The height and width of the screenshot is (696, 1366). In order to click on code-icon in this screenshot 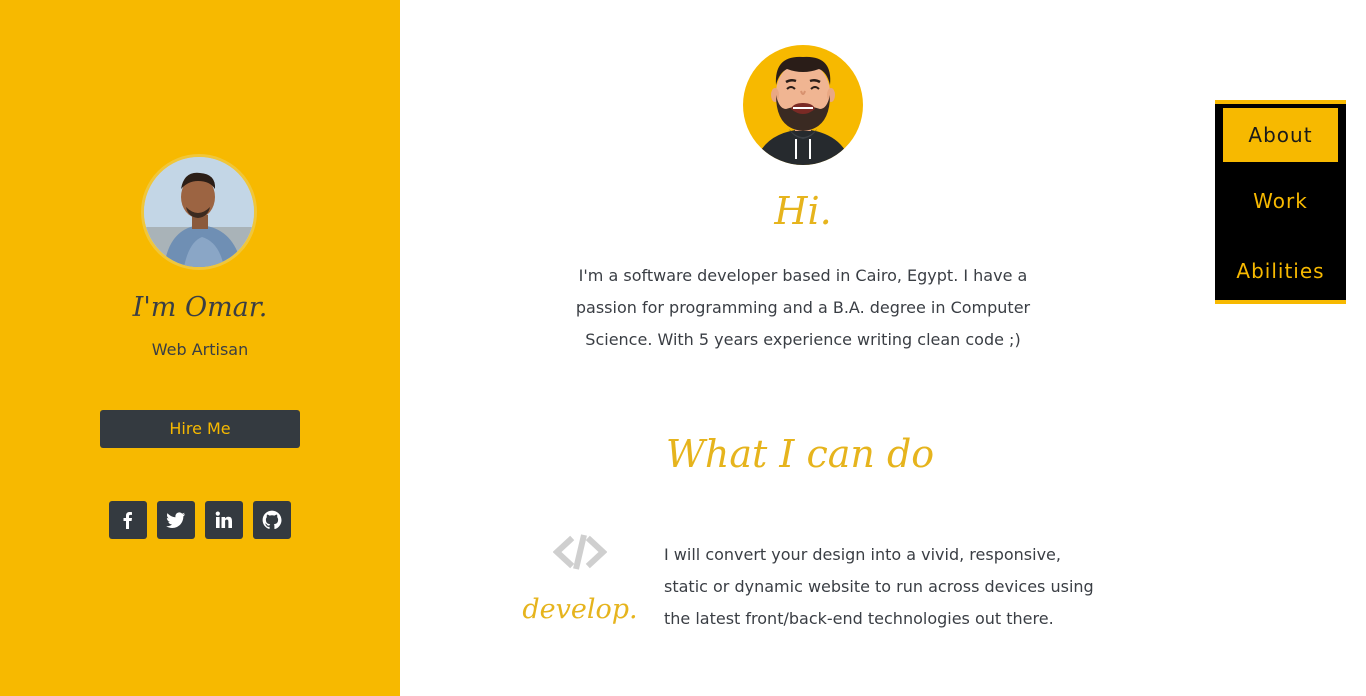, I will do `click(580, 552)`.